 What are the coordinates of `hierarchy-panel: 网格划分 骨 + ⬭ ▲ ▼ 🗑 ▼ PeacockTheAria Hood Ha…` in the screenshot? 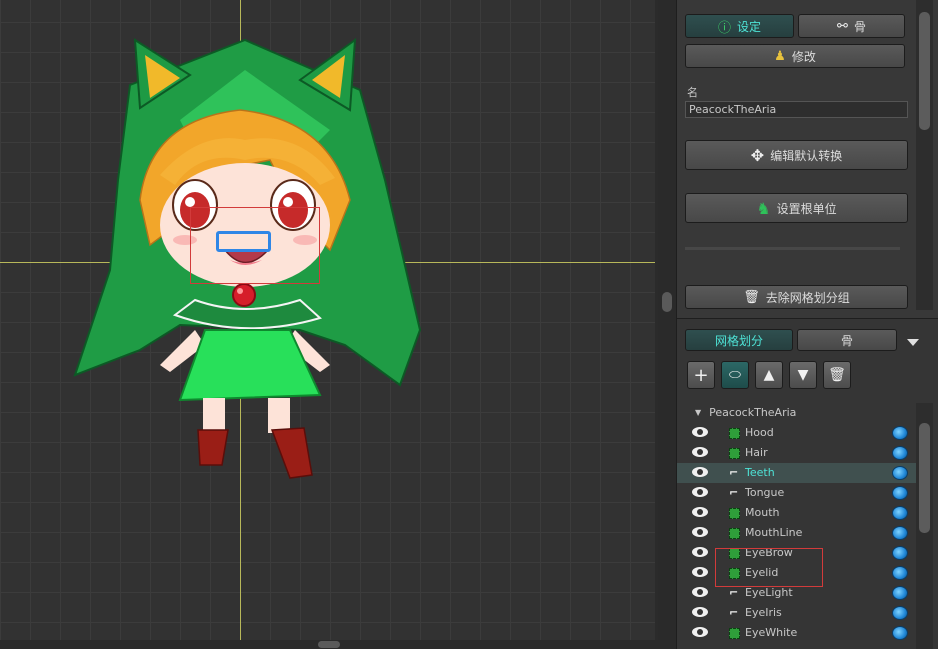 It's located at (807, 483).